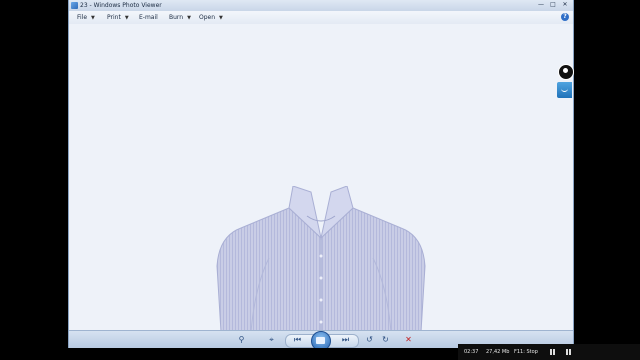 The height and width of the screenshot is (360, 640). I want to click on slideshow-icon, so click(320, 340).